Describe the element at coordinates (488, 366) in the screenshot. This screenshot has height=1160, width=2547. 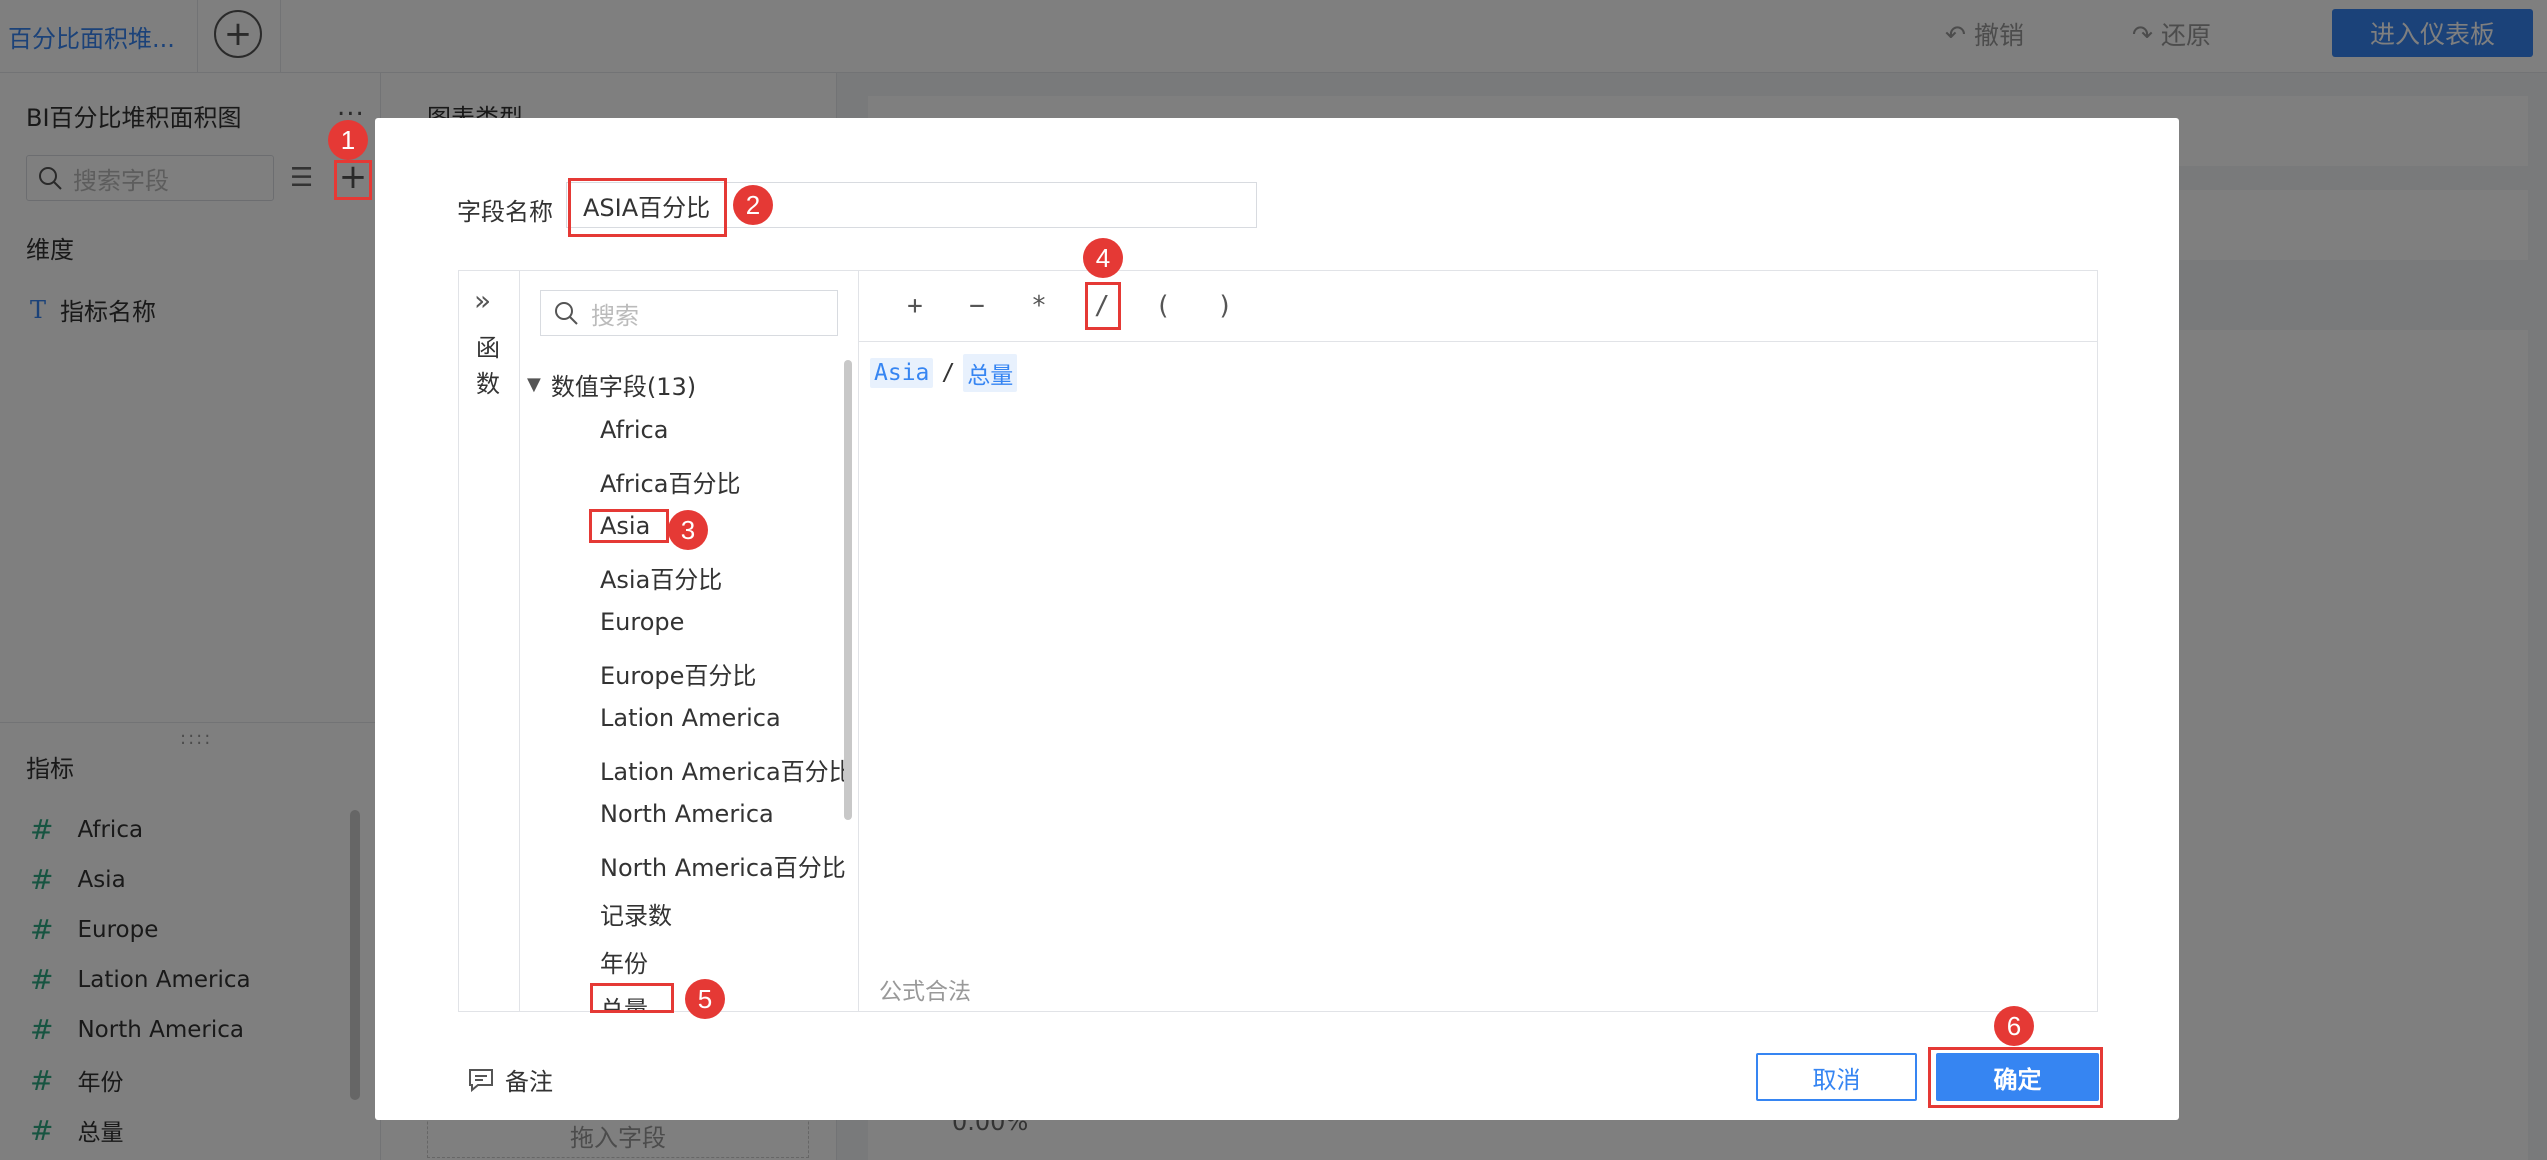
I see `functions-label: 函 数` at that location.